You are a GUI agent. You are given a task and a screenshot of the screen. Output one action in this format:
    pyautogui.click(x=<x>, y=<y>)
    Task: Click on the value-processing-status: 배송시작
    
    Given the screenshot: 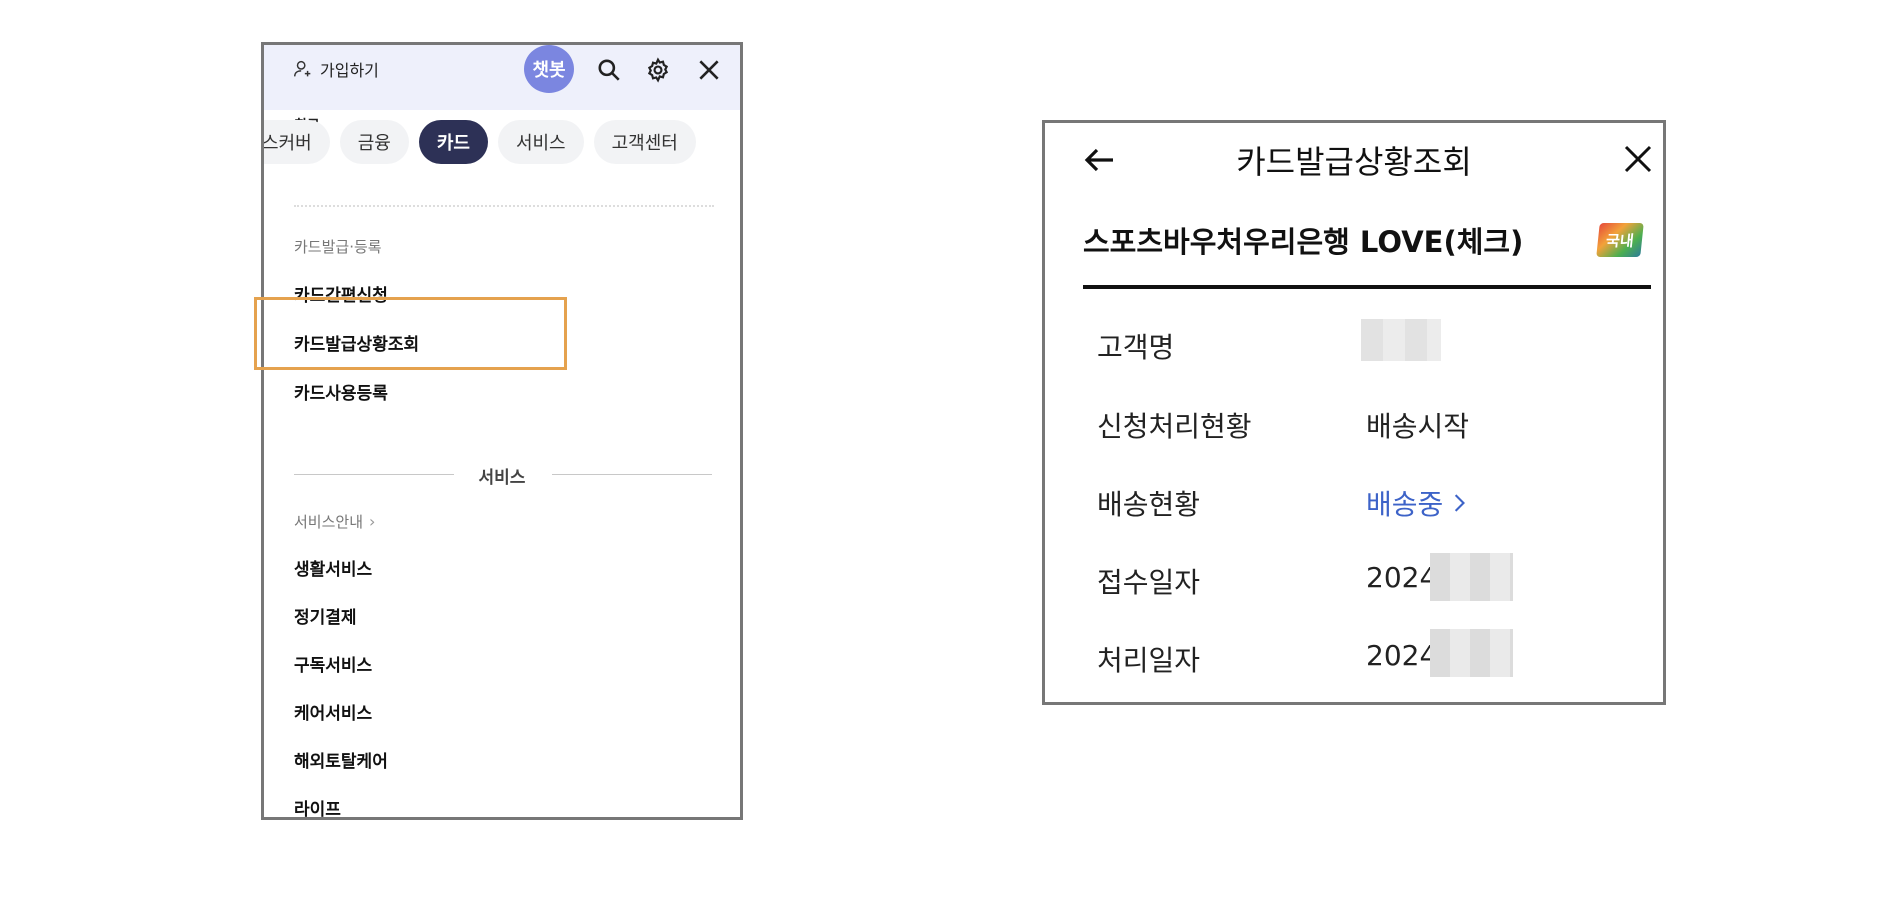 What is the action you would take?
    pyautogui.click(x=1418, y=426)
    